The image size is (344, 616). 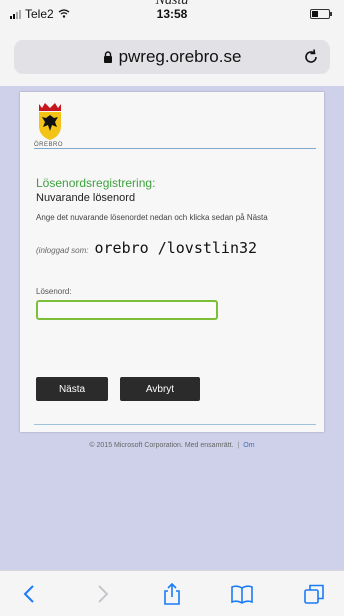 What do you see at coordinates (96, 183) in the screenshot?
I see `form-heading: Lösenordsregistrering:` at bounding box center [96, 183].